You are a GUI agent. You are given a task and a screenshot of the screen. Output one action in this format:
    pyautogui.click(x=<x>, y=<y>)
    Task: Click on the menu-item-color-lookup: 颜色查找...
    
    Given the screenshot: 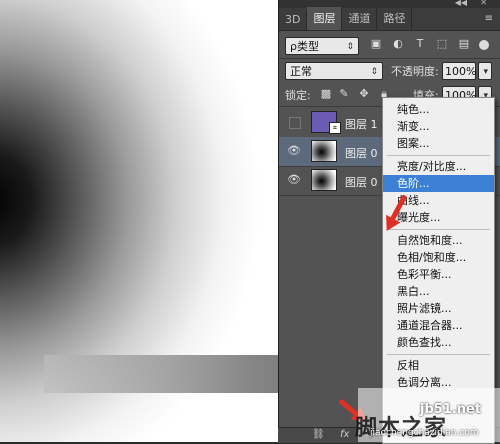 What is the action you would take?
    pyautogui.click(x=438, y=342)
    